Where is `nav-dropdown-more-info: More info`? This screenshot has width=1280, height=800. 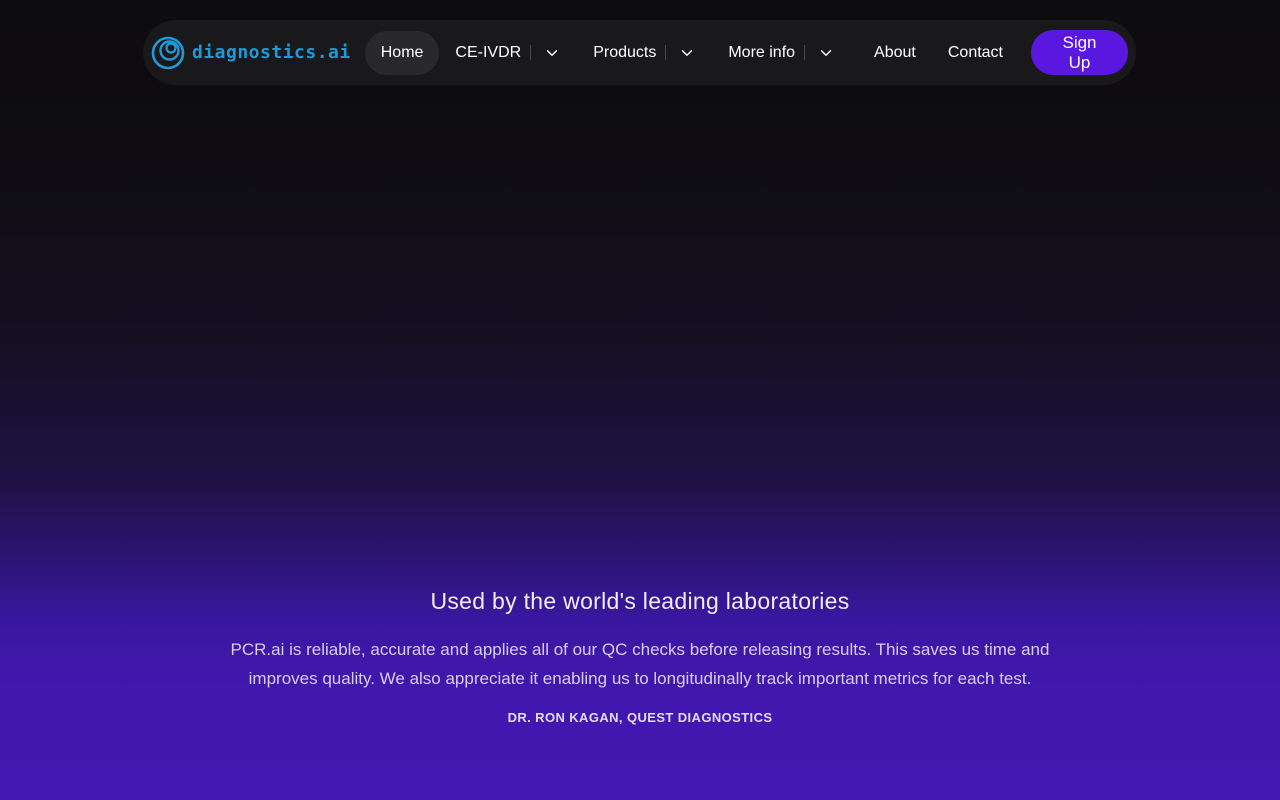
nav-dropdown-more-info: More info is located at coordinates (780, 53).